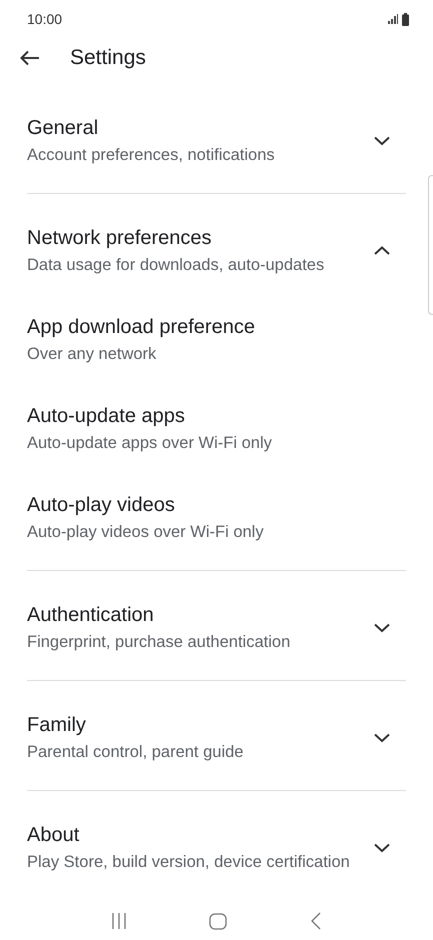 The height and width of the screenshot is (940, 433). Describe the element at coordinates (176, 265) in the screenshot. I see `section-subtitle: Data usage for downloads, auto-updates` at that location.